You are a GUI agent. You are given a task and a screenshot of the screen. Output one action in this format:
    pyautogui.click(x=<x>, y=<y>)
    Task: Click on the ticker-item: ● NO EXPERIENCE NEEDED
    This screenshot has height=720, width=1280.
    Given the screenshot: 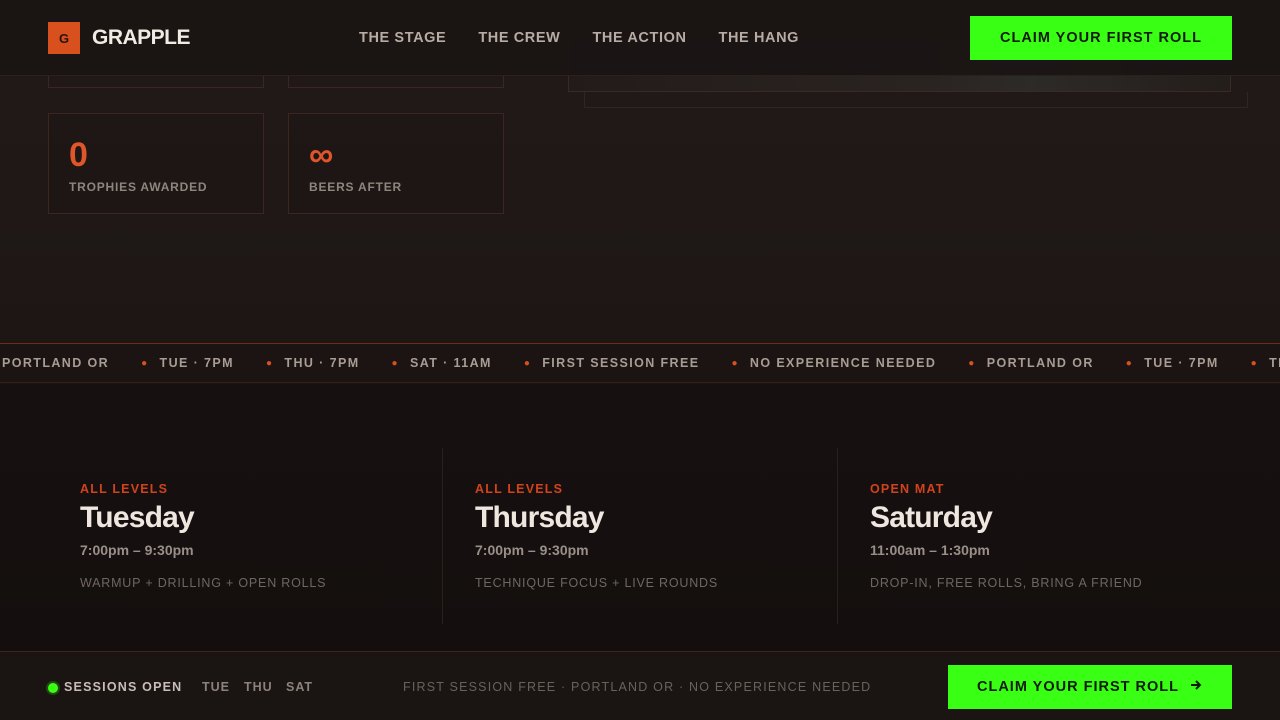 What is the action you would take?
    pyautogui.click(x=834, y=363)
    